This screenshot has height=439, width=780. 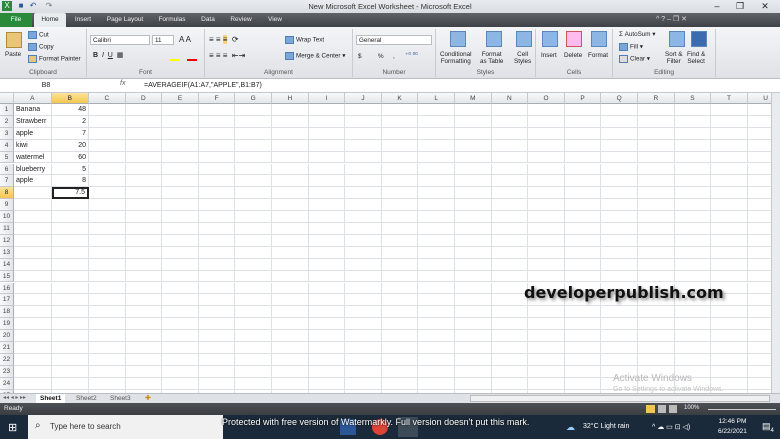 What do you see at coordinates (70, 110) in the screenshot?
I see `cell-b1: 48` at bounding box center [70, 110].